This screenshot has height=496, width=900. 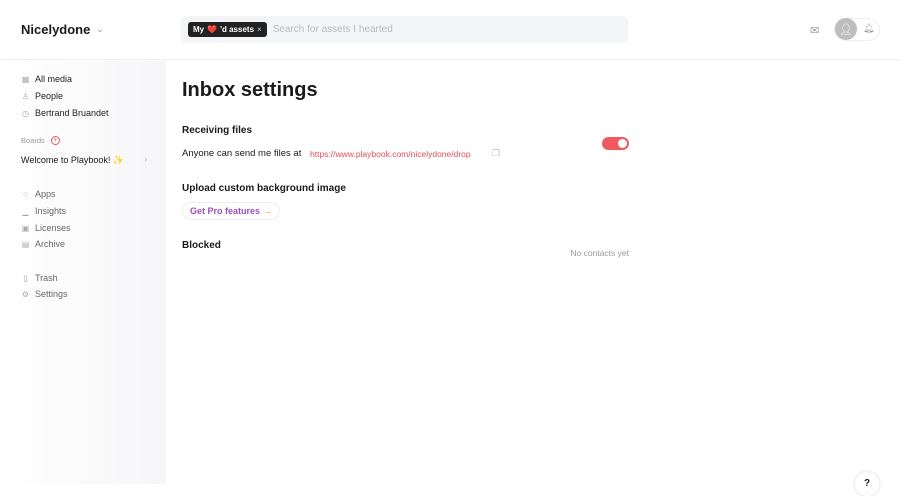 I want to click on toggle-knob, so click(x=622, y=143).